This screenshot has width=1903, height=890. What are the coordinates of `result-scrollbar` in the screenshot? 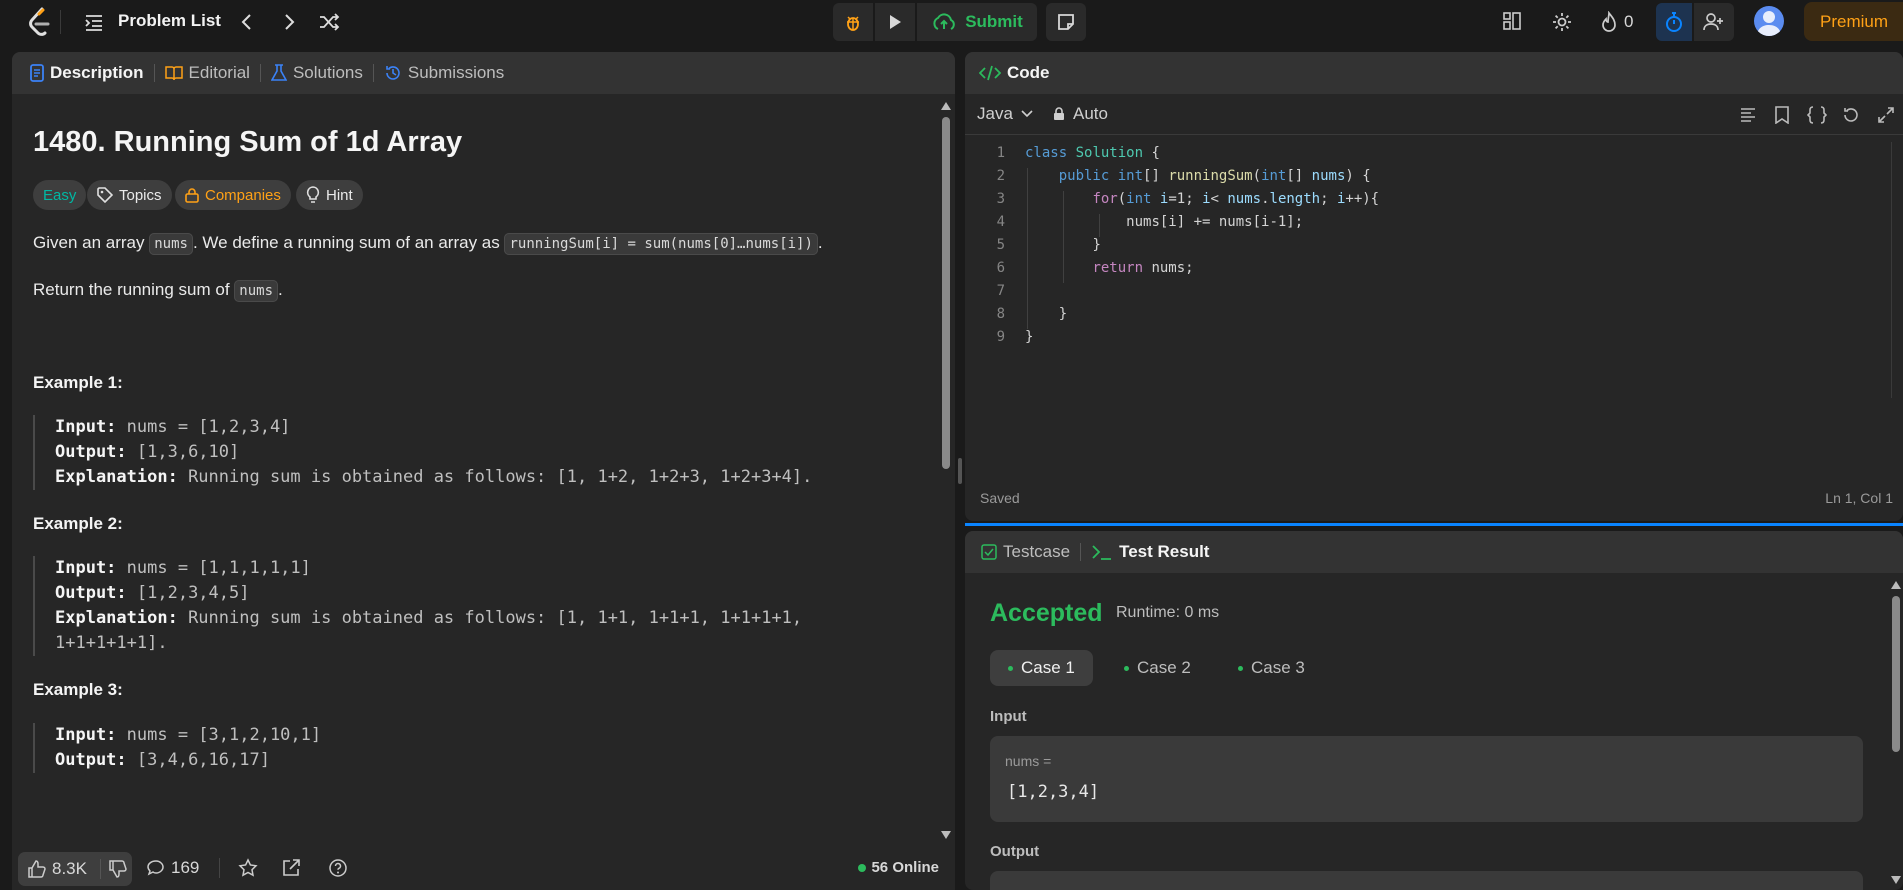 It's located at (1896, 674).